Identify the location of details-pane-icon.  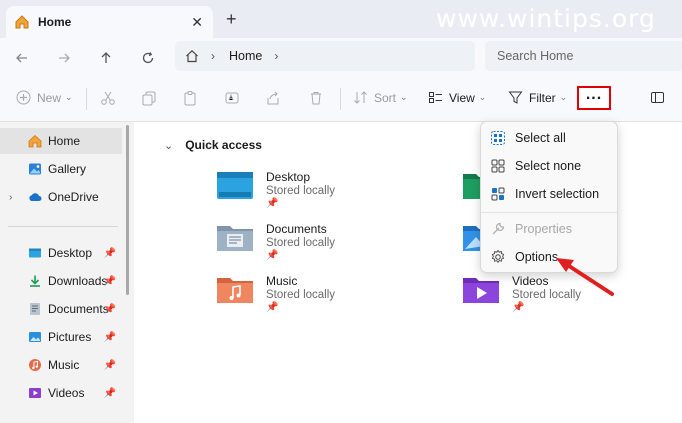
(657, 97).